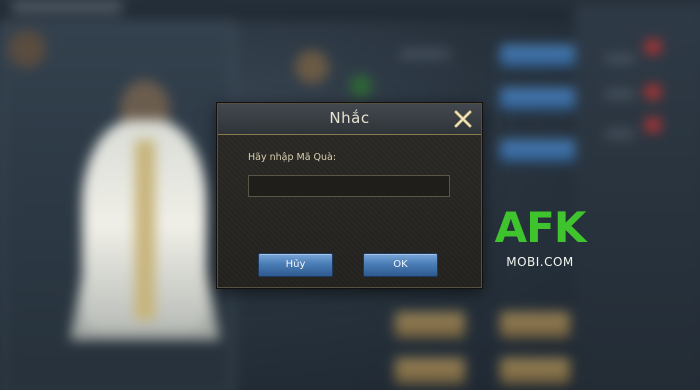 This screenshot has width=700, height=390. I want to click on gift-code-prompt-label: Hãy nhập Mã Quà:, so click(292, 157).